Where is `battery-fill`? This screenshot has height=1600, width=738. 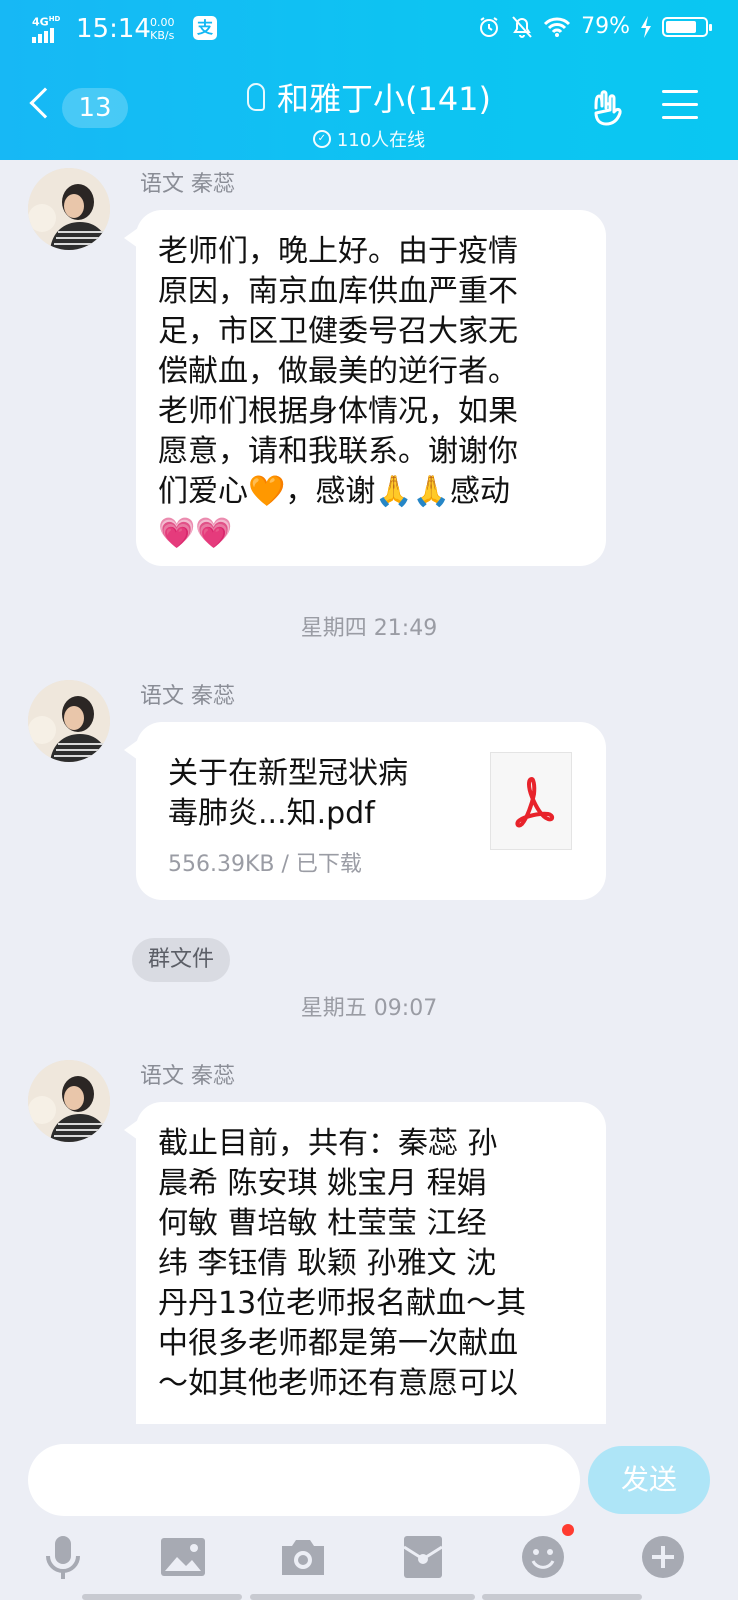 battery-fill is located at coordinates (681, 26).